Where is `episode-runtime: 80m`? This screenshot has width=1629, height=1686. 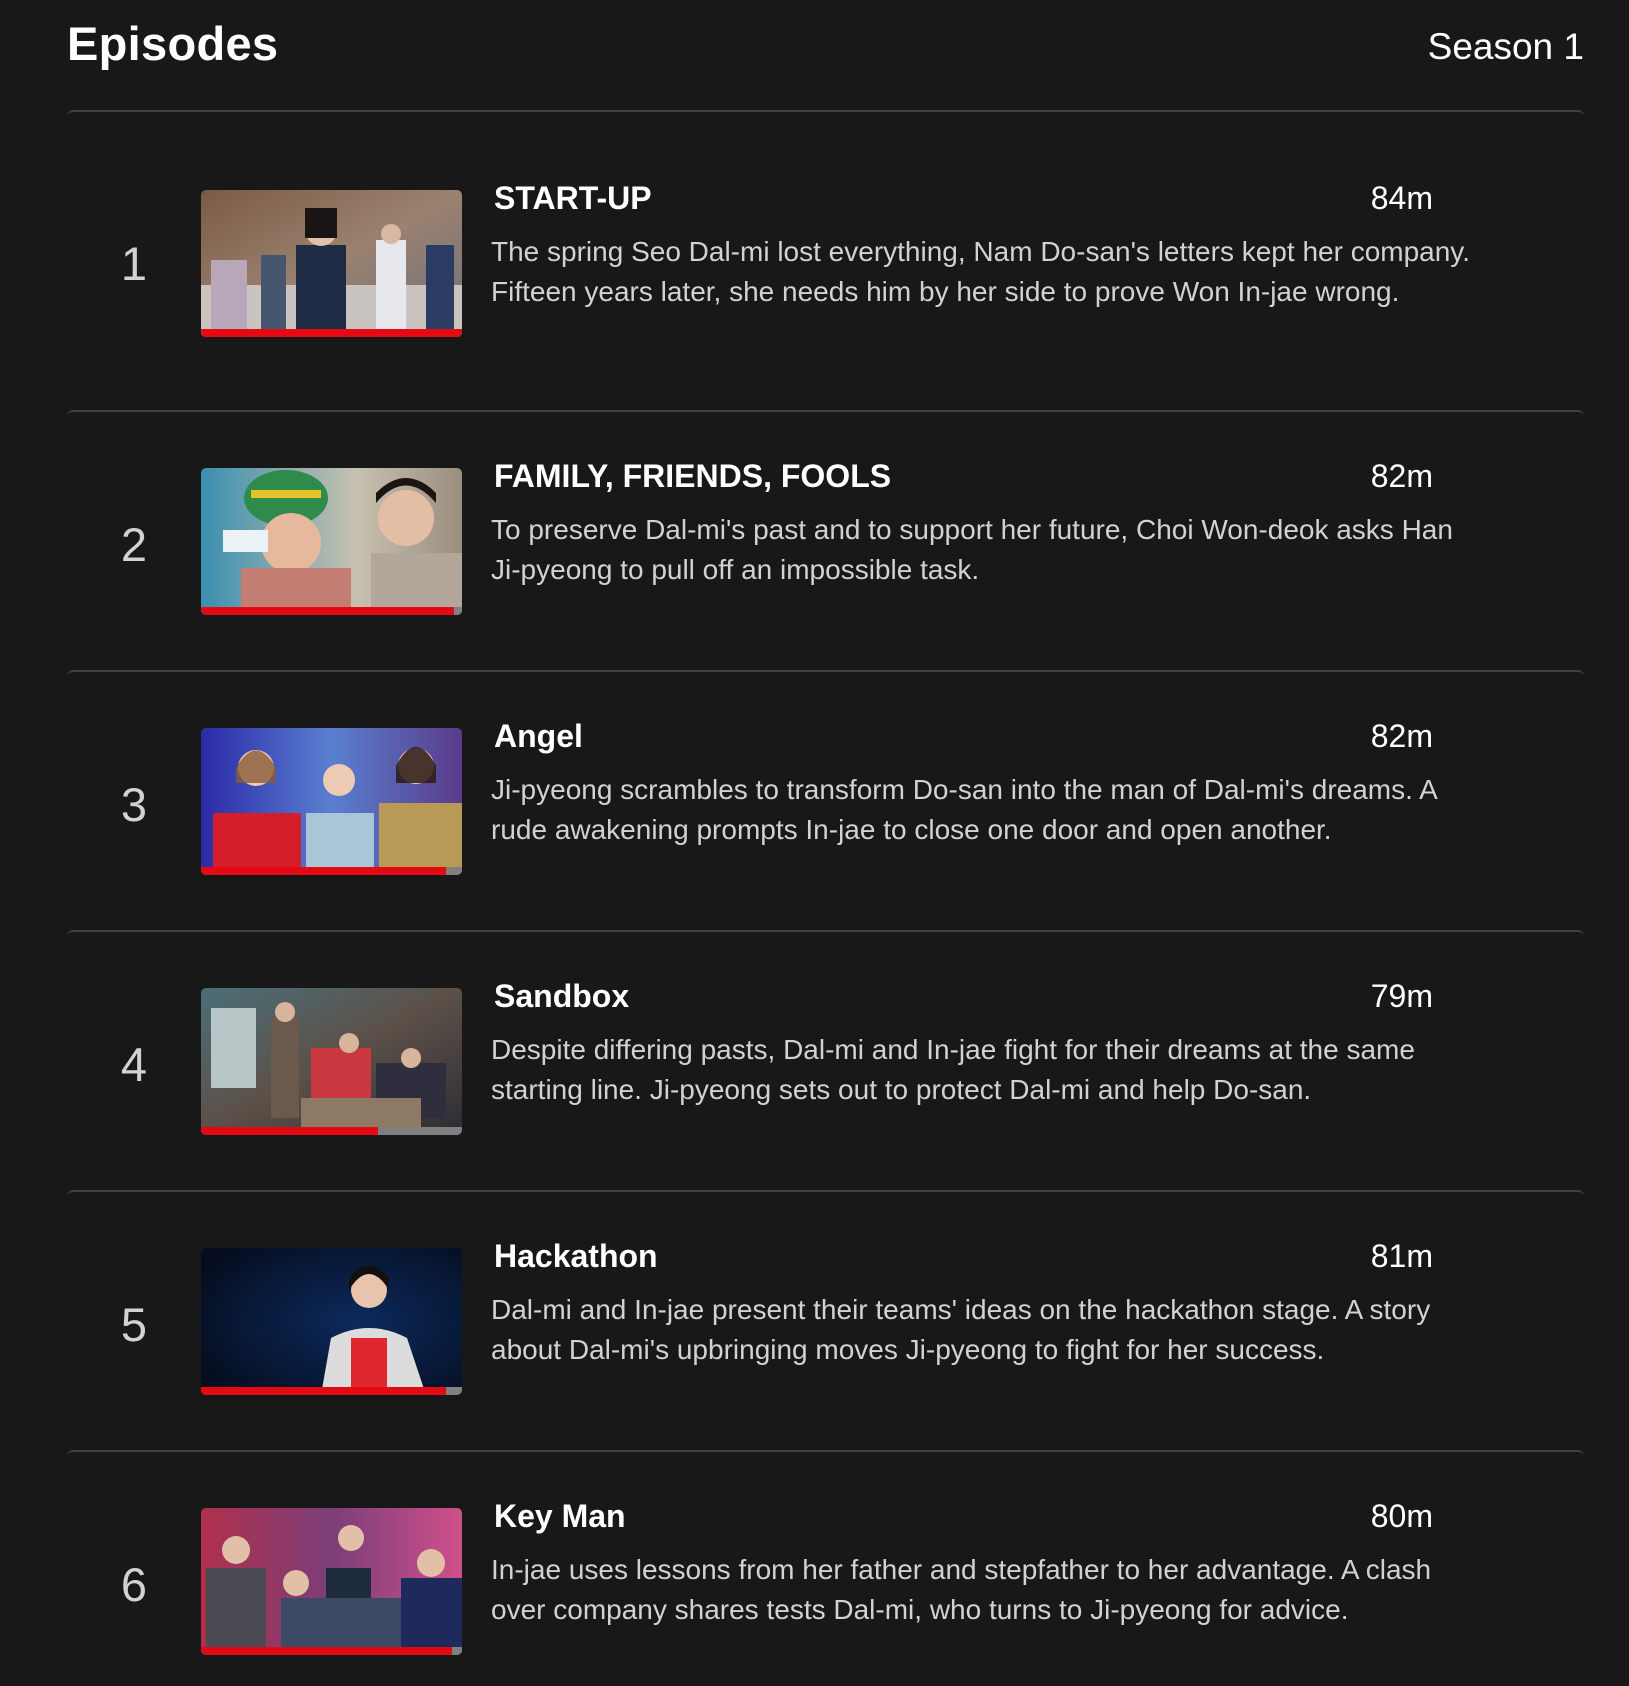
episode-runtime: 80m is located at coordinates (1401, 1516).